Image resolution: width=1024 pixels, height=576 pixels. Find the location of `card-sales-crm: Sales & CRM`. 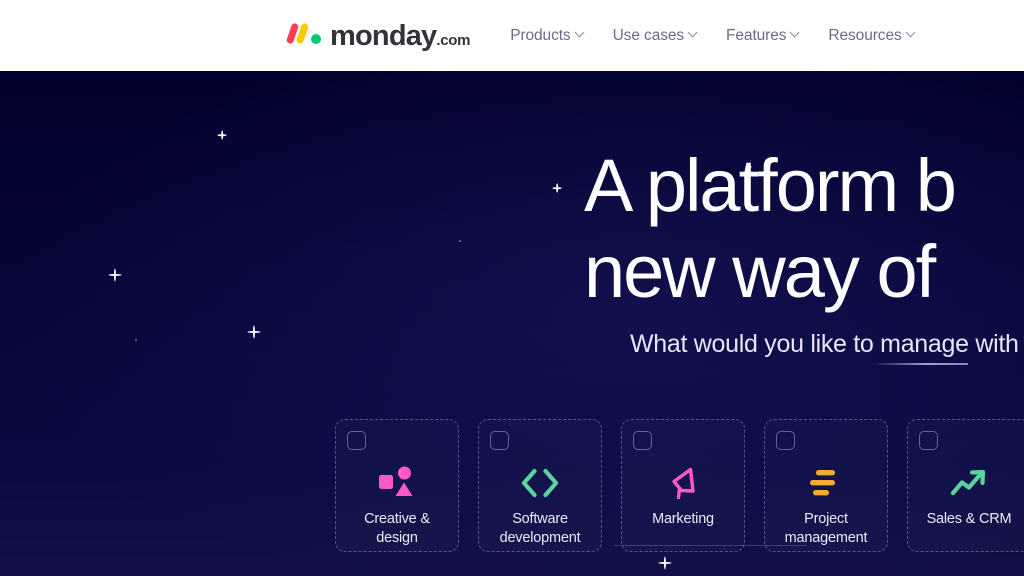

card-sales-crm: Sales & CRM is located at coordinates (965, 485).